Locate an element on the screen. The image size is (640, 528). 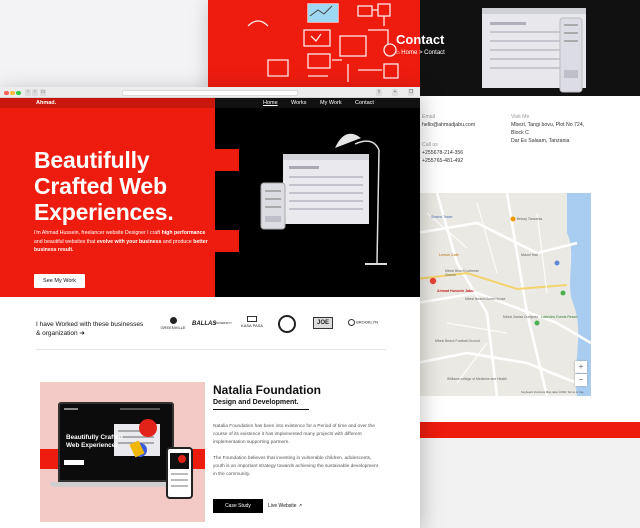
browser-toolbar: ‹ › ▭ ⇧ + ❐ is located at coordinates (210, 92).